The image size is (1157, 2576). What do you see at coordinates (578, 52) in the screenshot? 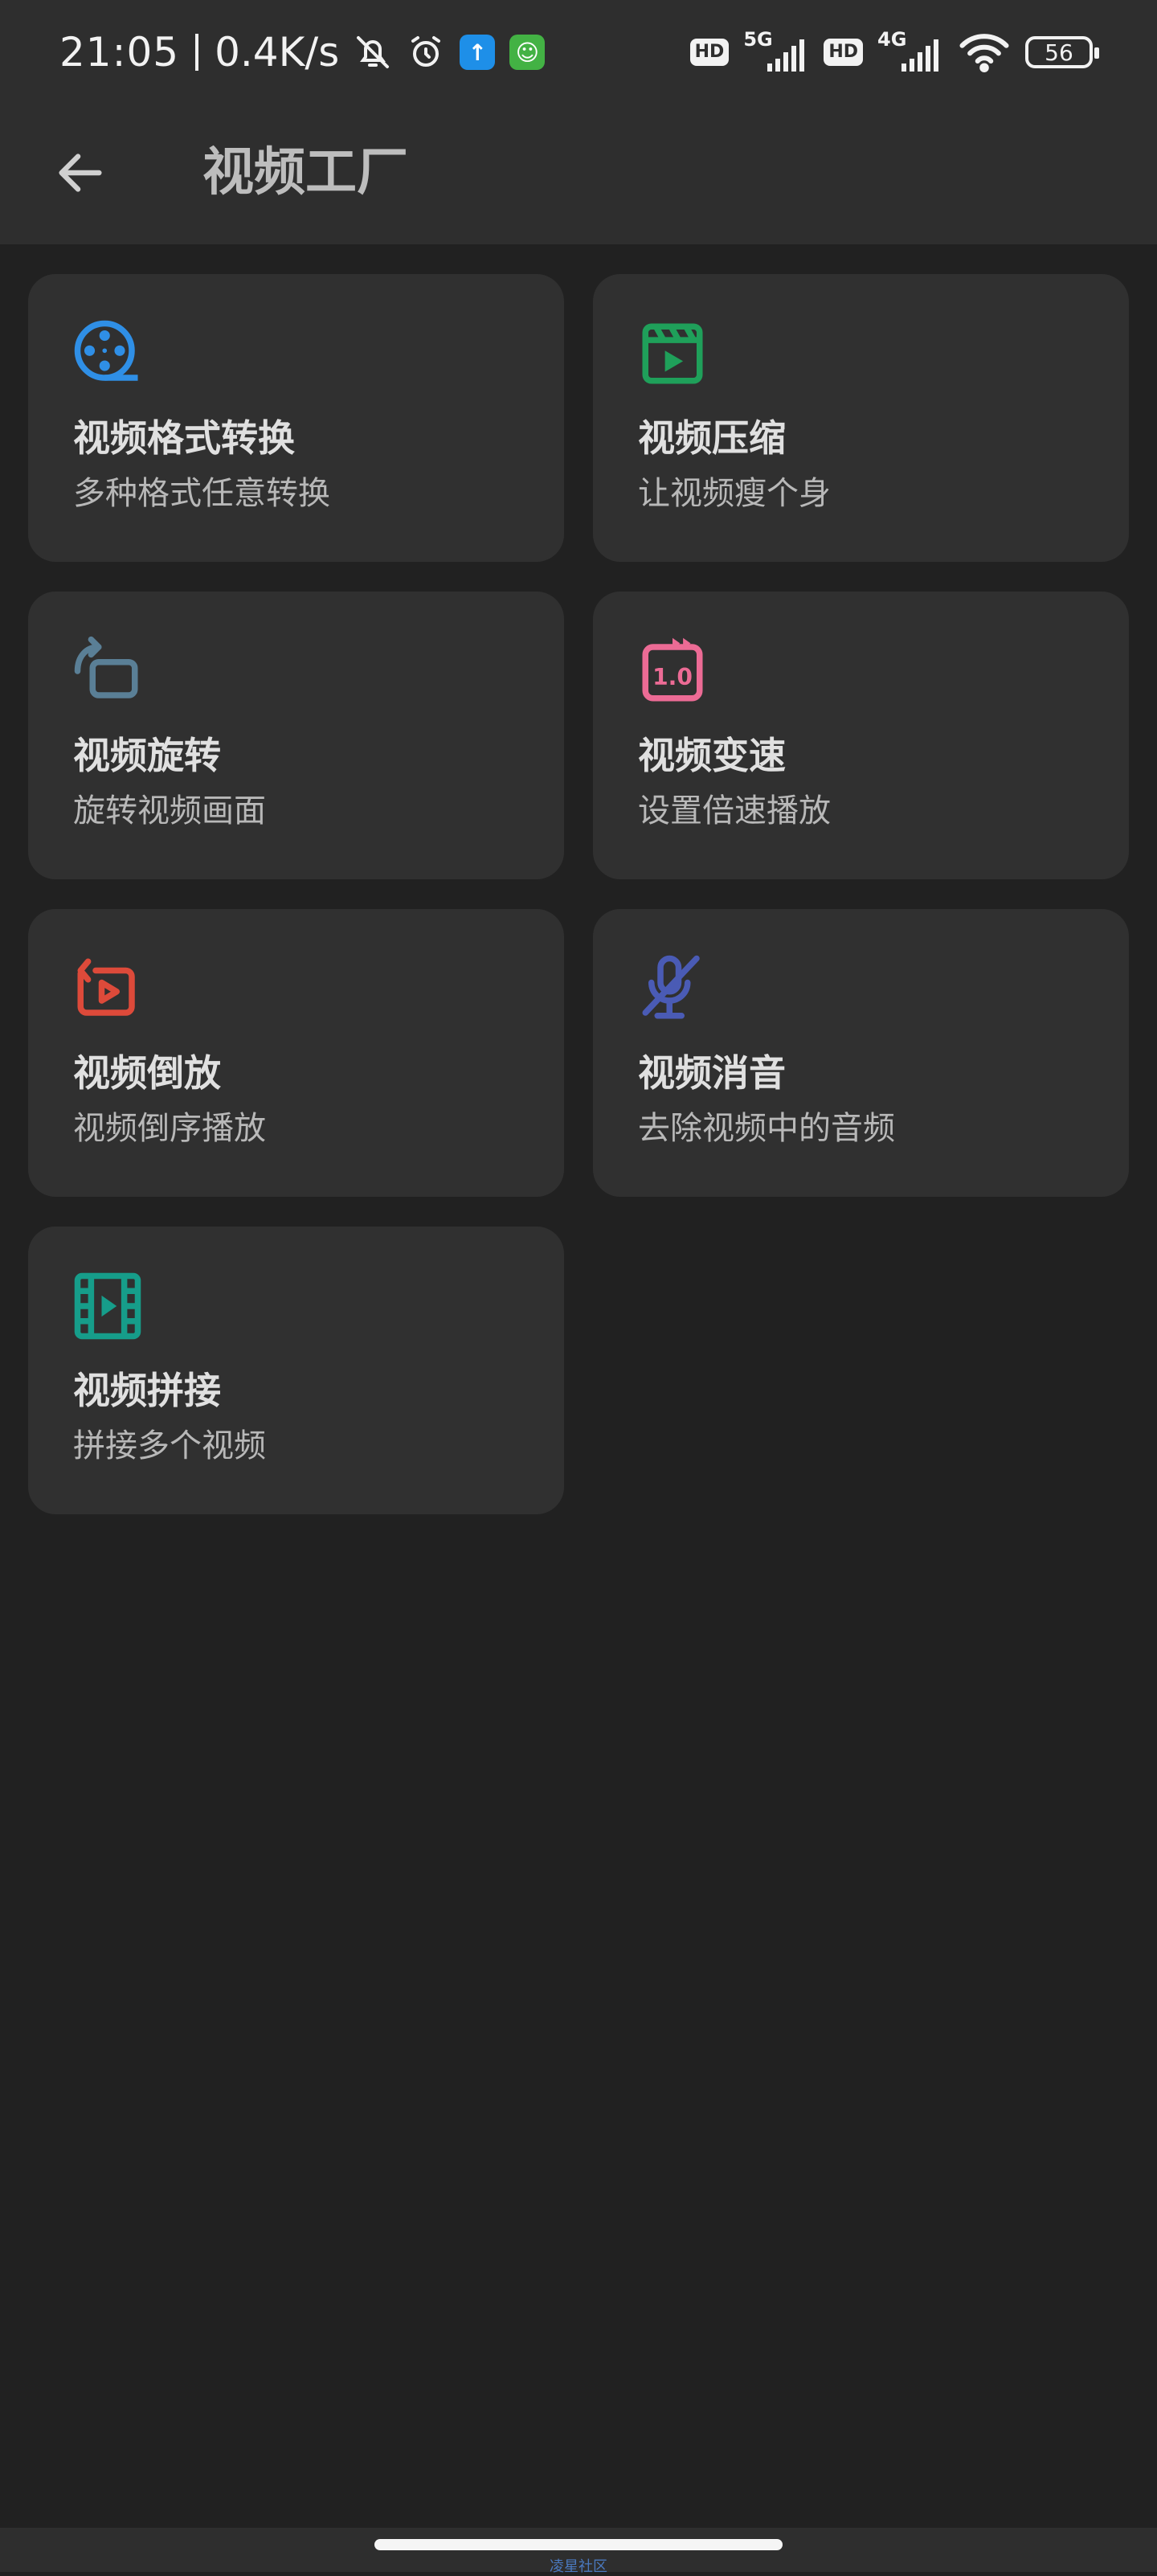
I see `status-bar: 21:05 0.4K/s ↑ ☺ HD 5G HD 4G 56` at bounding box center [578, 52].